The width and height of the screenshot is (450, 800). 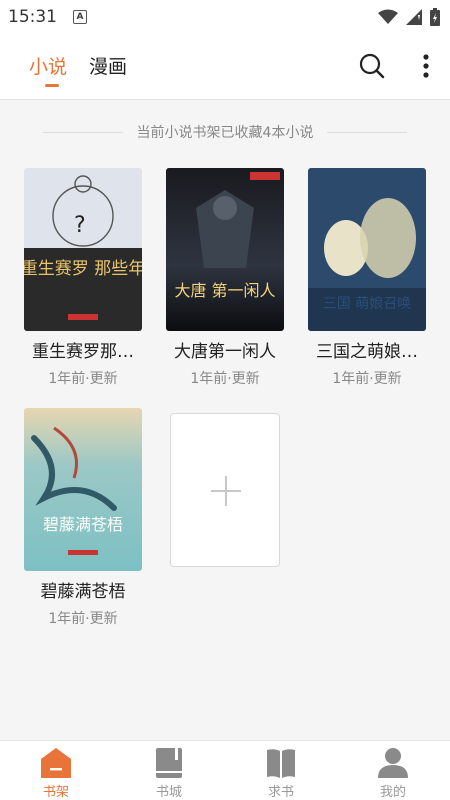 What do you see at coordinates (80, 17) in the screenshot?
I see `notification-icon: A` at bounding box center [80, 17].